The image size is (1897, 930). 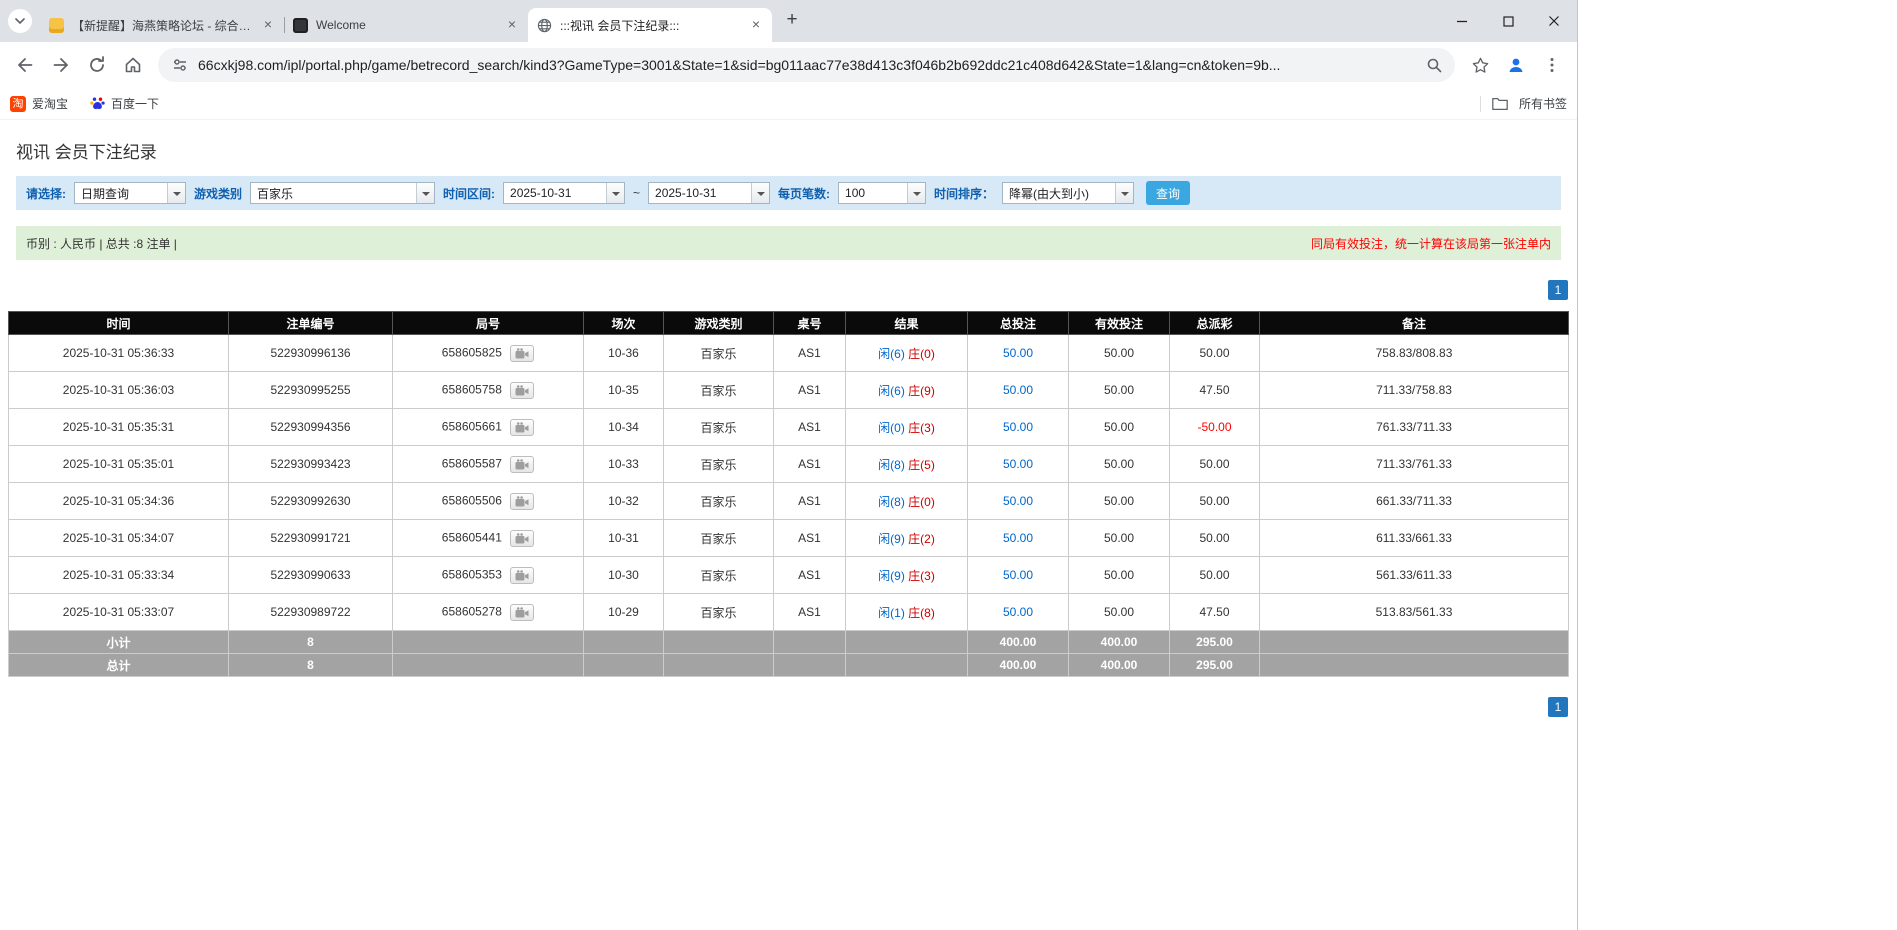 I want to click on home-button, so click(x=133, y=65).